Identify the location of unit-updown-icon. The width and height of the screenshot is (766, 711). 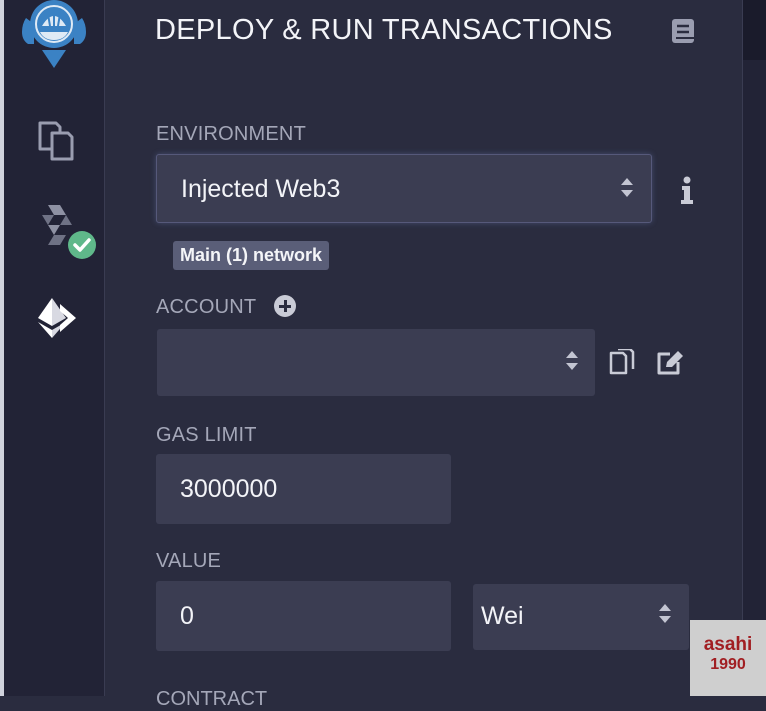
(666, 613).